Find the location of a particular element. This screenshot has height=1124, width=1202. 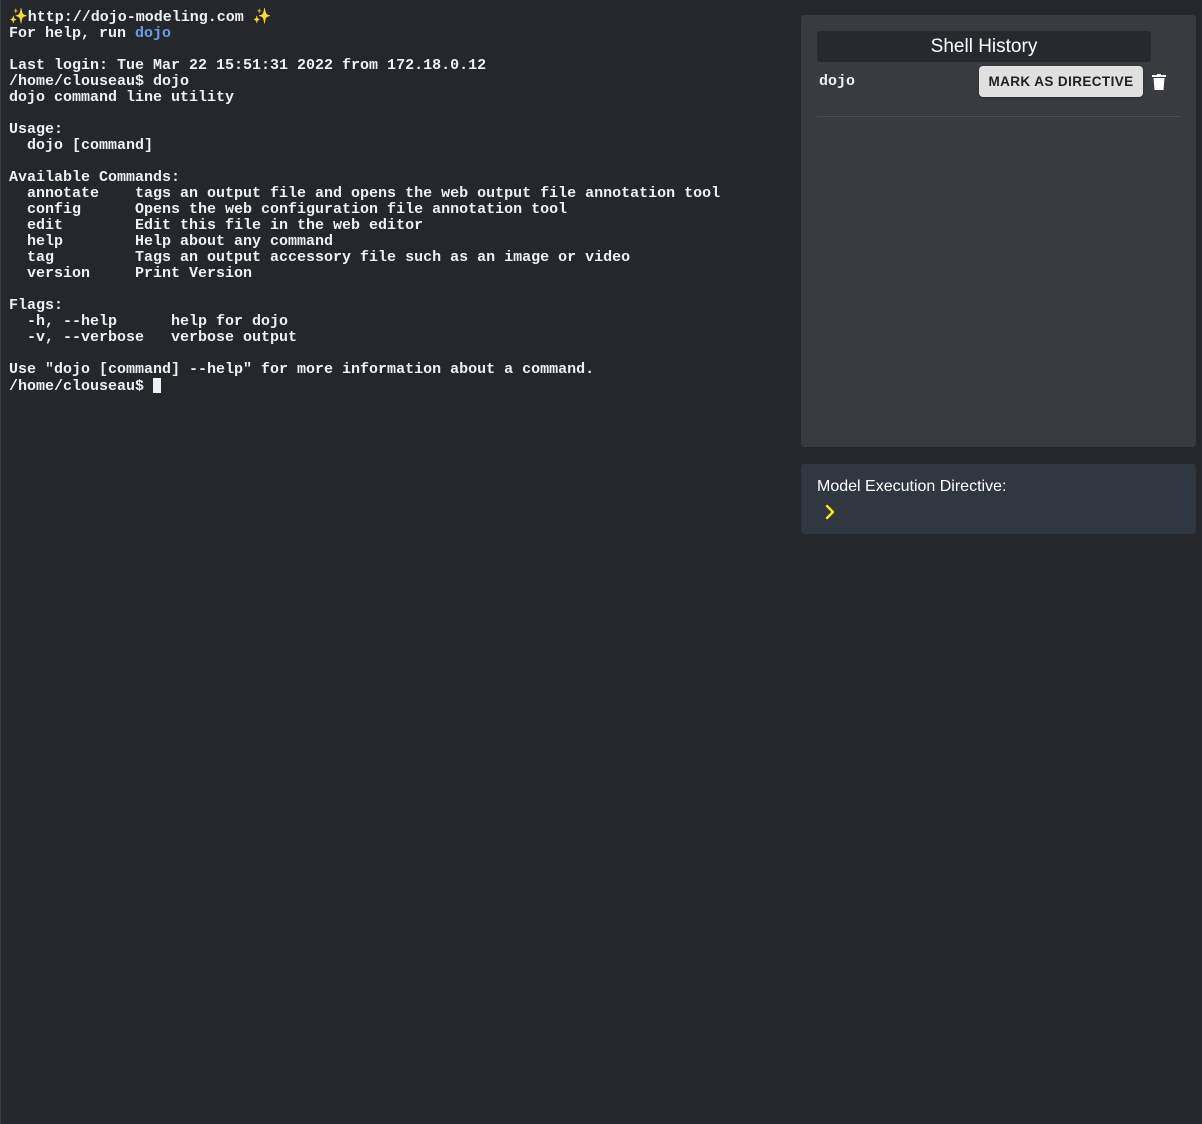

output-line: edit Edit this file in the web editor is located at coordinates (216, 225).